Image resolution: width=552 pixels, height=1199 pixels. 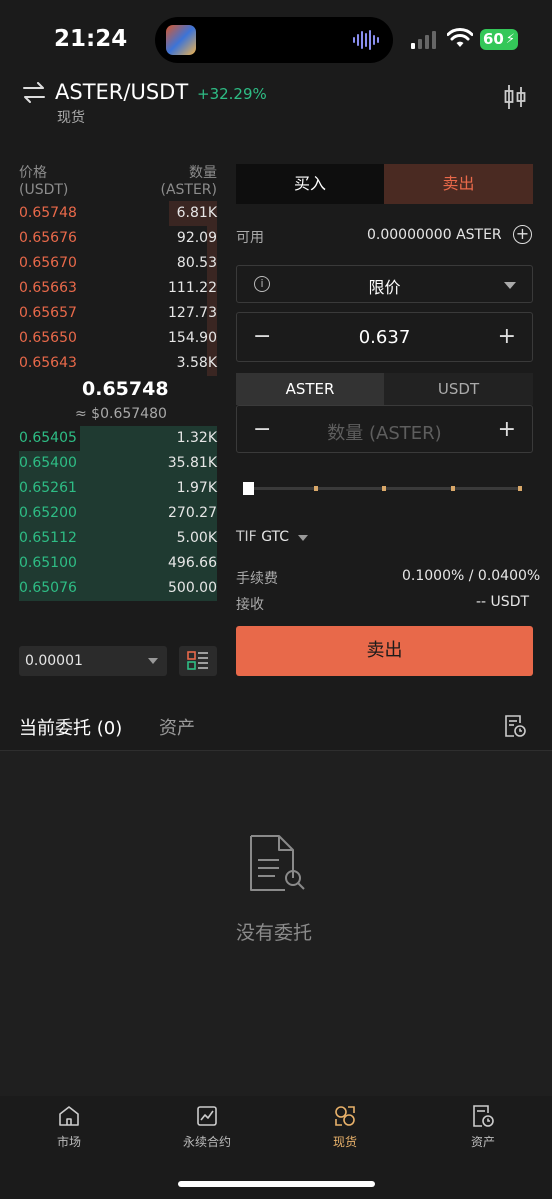 I want to click on ask-price: 0.65663, so click(x=48, y=288).